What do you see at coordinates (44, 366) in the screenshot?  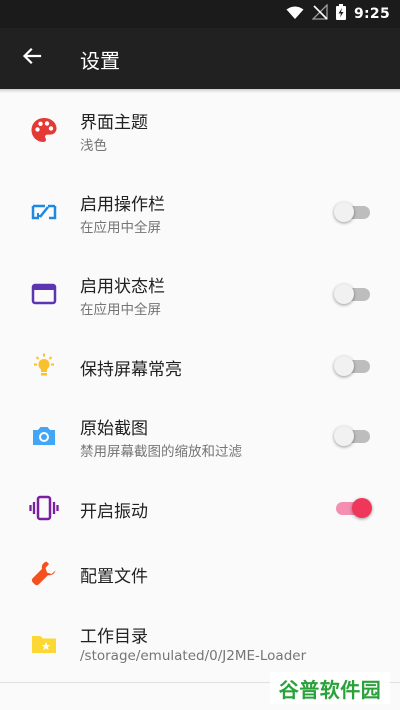 I see `lightbulb-icon` at bounding box center [44, 366].